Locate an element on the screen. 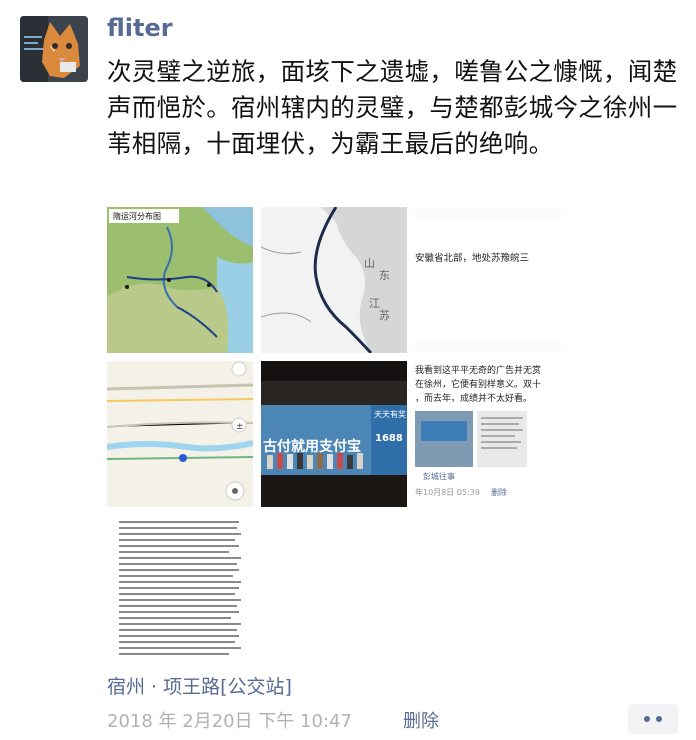  banner-number: 1688 is located at coordinates (389, 438).